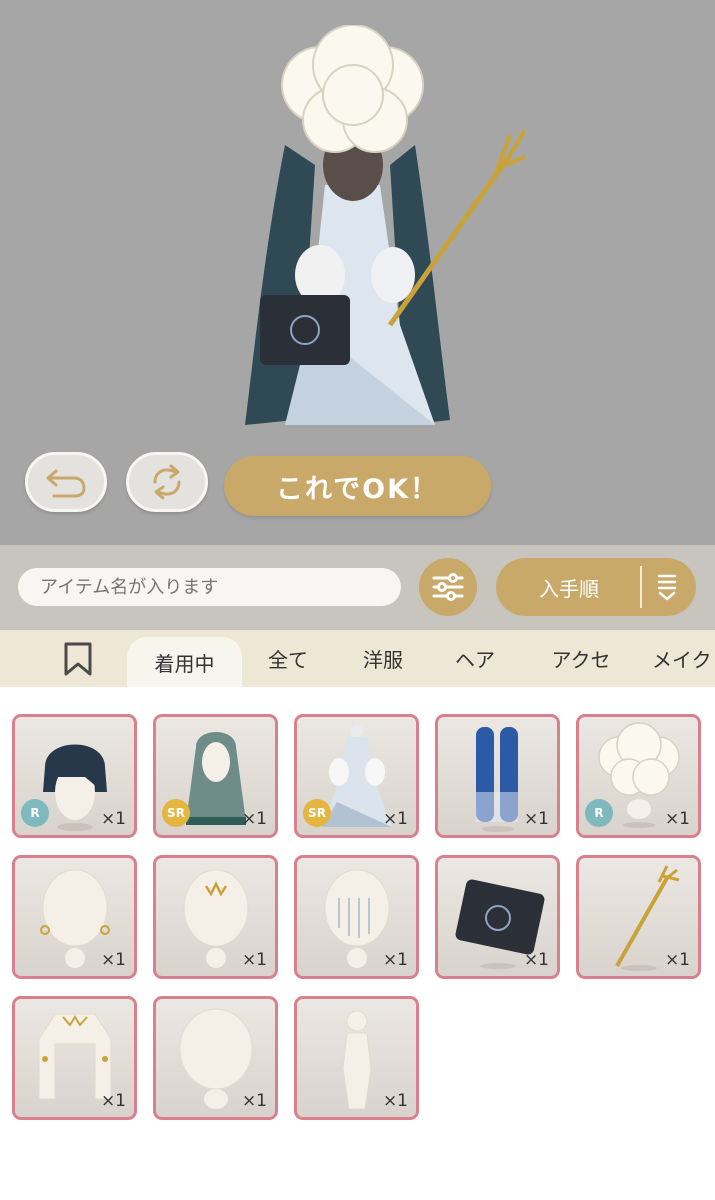  What do you see at coordinates (357, 486) in the screenshot?
I see `confirm-ok-button: これでOK！` at bounding box center [357, 486].